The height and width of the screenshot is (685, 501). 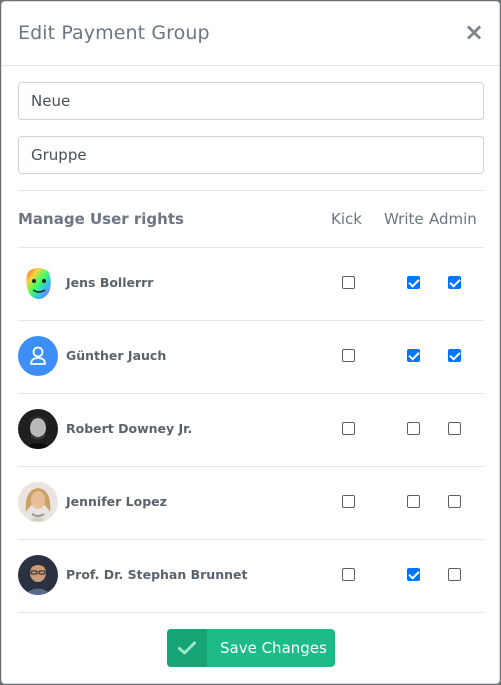 I want to click on check-icon, so click(x=187, y=648).